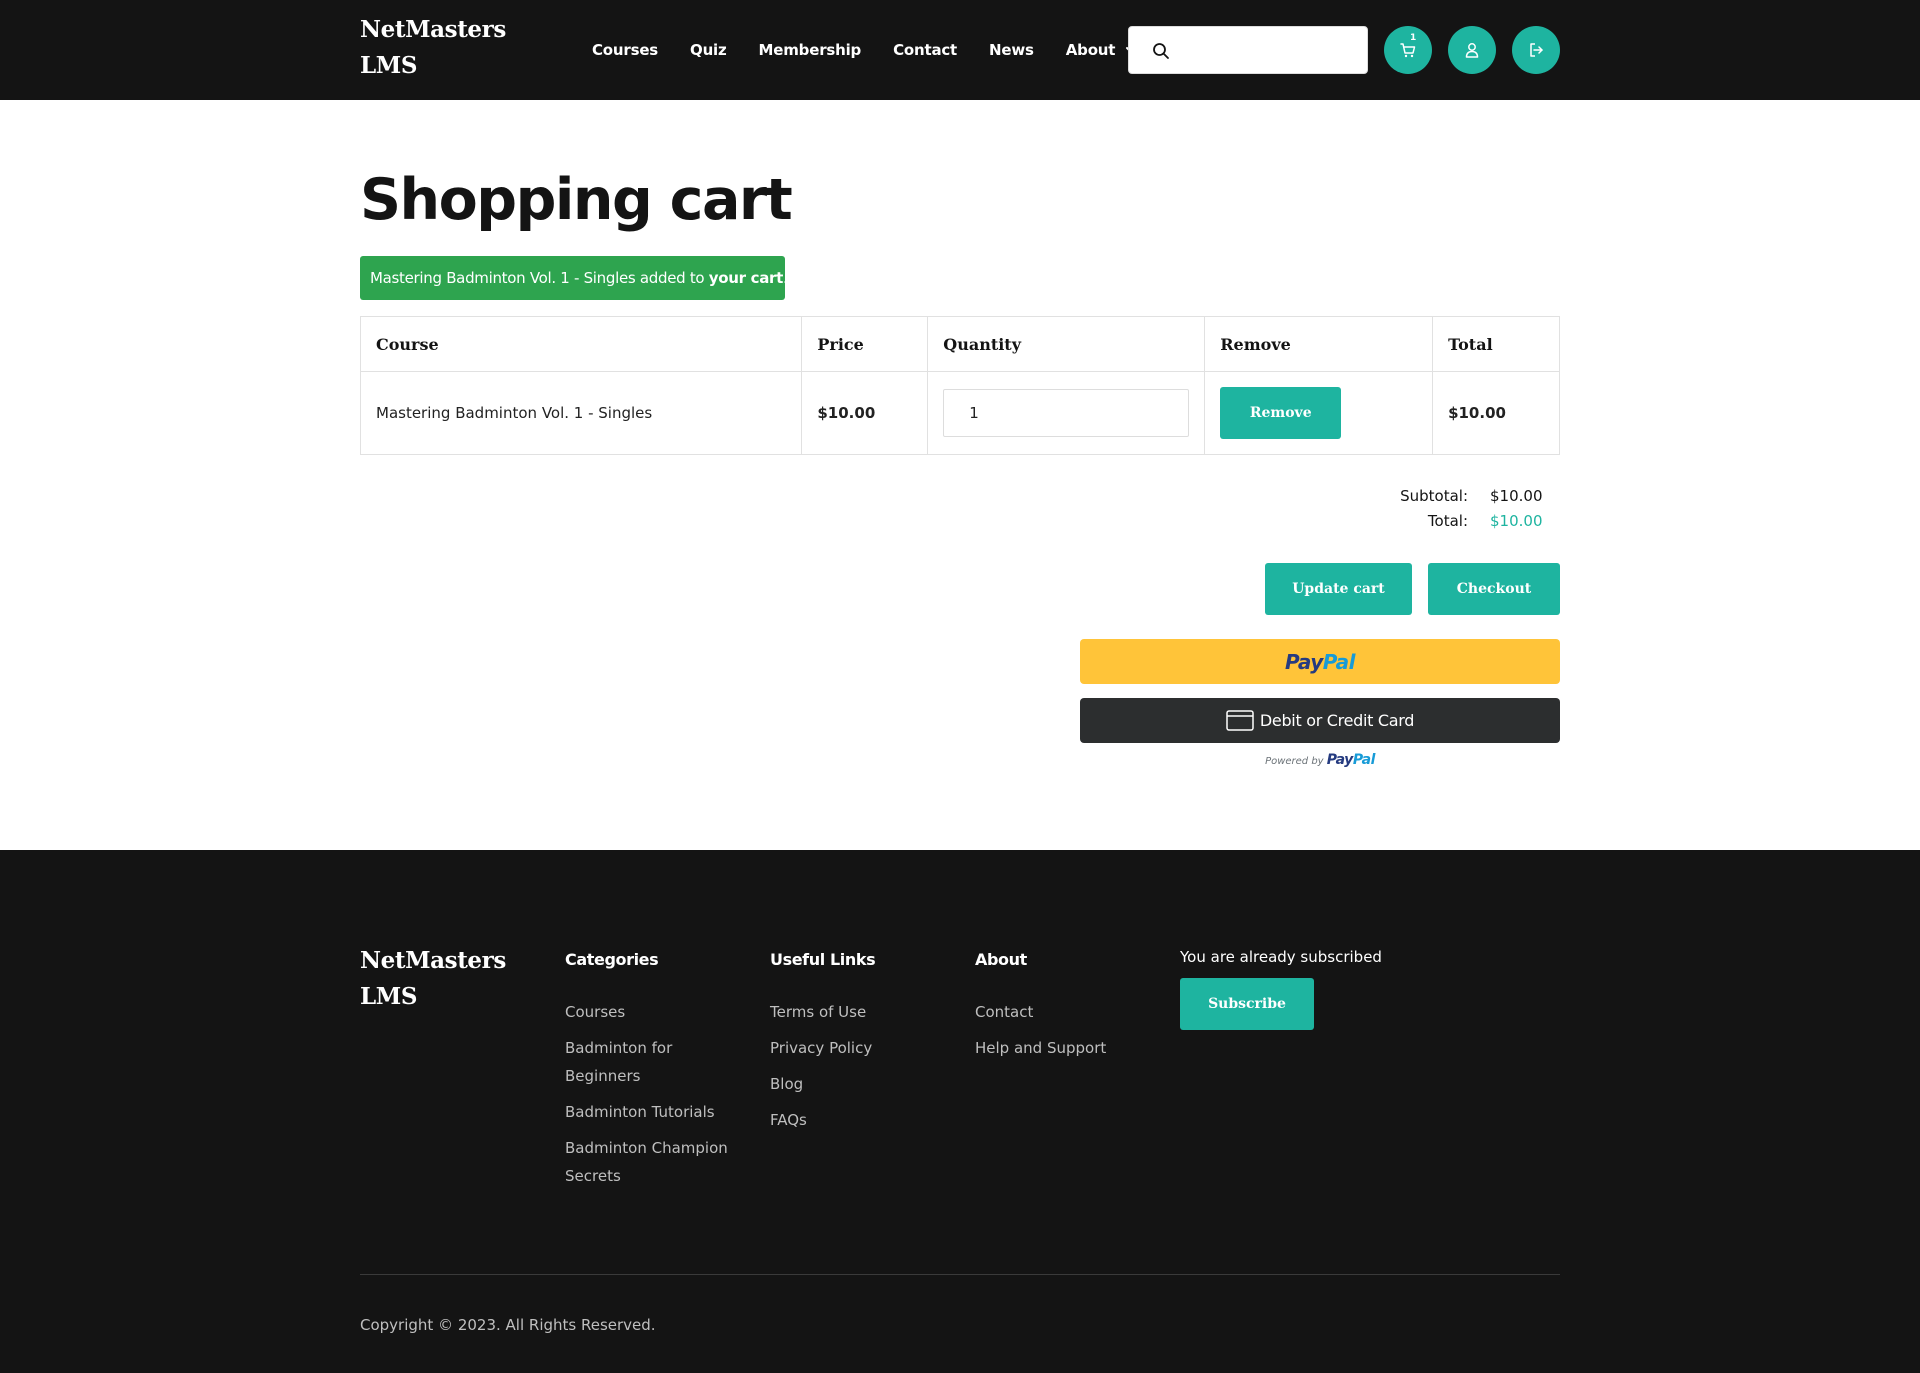 The height and width of the screenshot is (1373, 1920). I want to click on user-icon, so click(1472, 50).